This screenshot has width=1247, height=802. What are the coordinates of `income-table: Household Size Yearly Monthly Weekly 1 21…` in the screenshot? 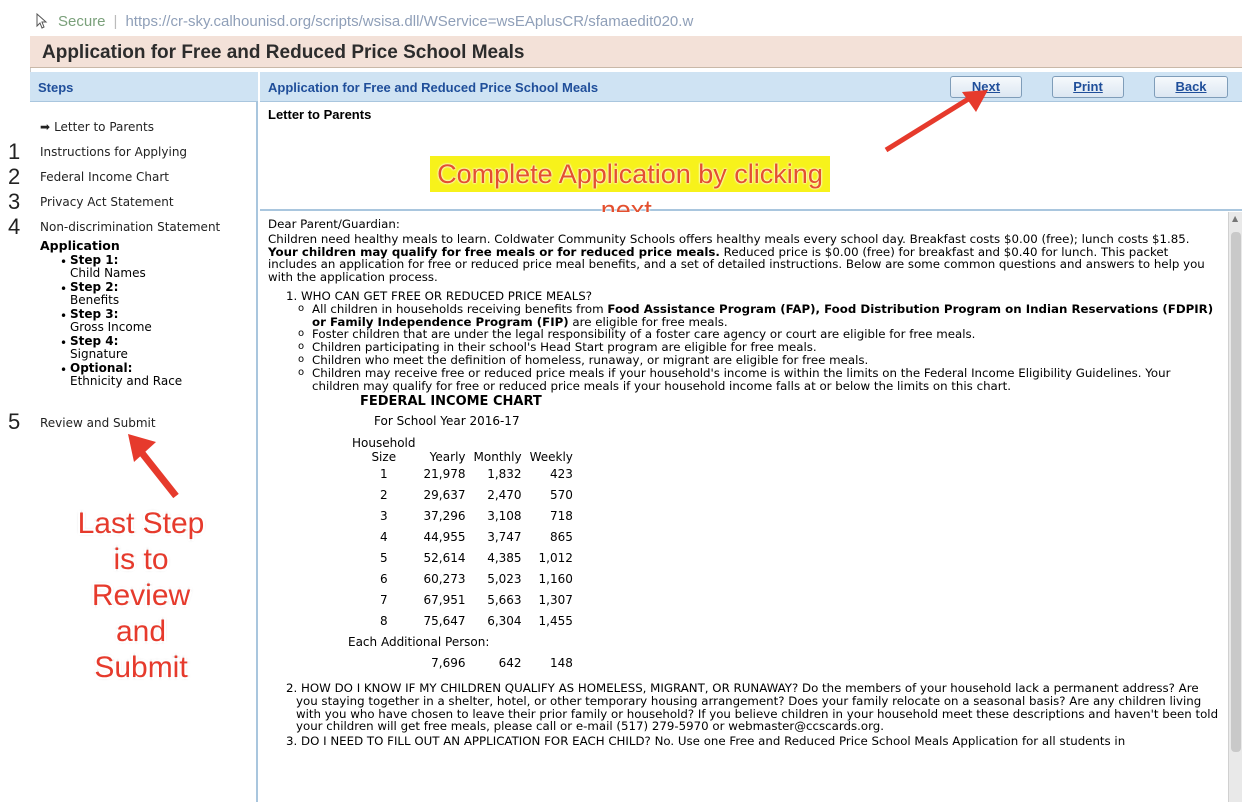 It's located at (462, 555).